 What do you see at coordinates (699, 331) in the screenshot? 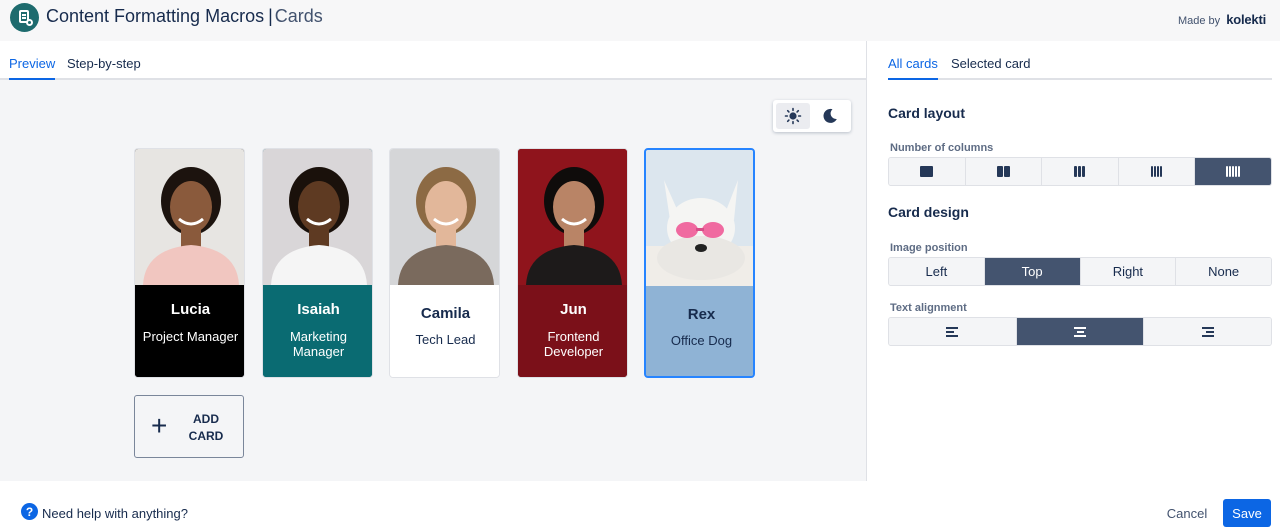
I see `card-body: Rex Office Dog` at bounding box center [699, 331].